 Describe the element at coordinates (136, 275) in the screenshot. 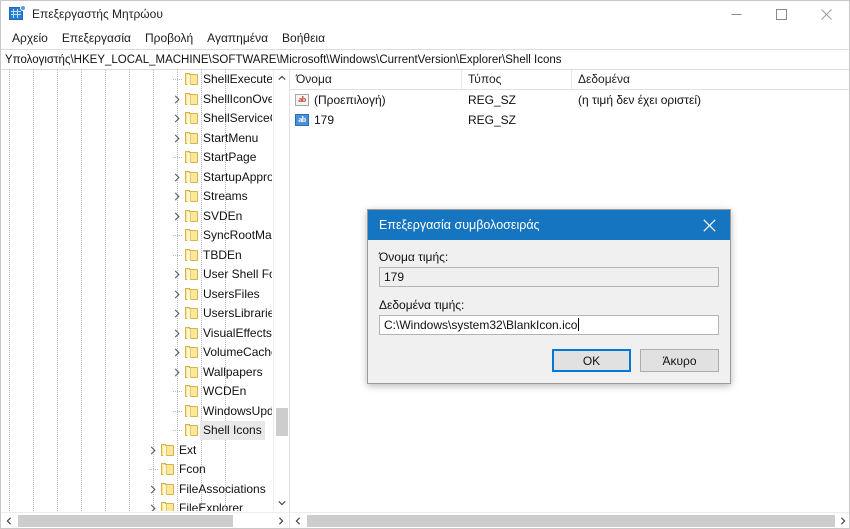

I see `tree-item: User Shell Folders` at that location.